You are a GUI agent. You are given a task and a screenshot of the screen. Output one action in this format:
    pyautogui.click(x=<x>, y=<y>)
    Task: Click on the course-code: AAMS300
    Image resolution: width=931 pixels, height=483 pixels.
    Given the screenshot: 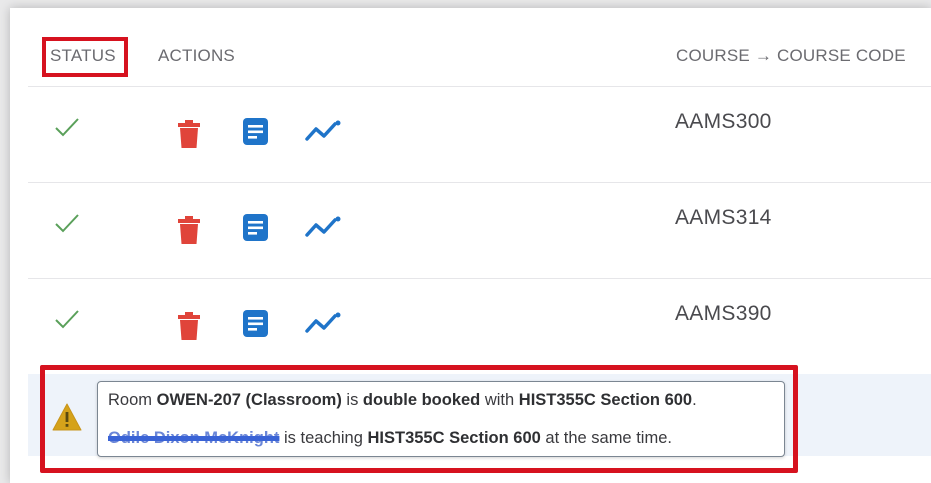 What is the action you would take?
    pyautogui.click(x=723, y=121)
    